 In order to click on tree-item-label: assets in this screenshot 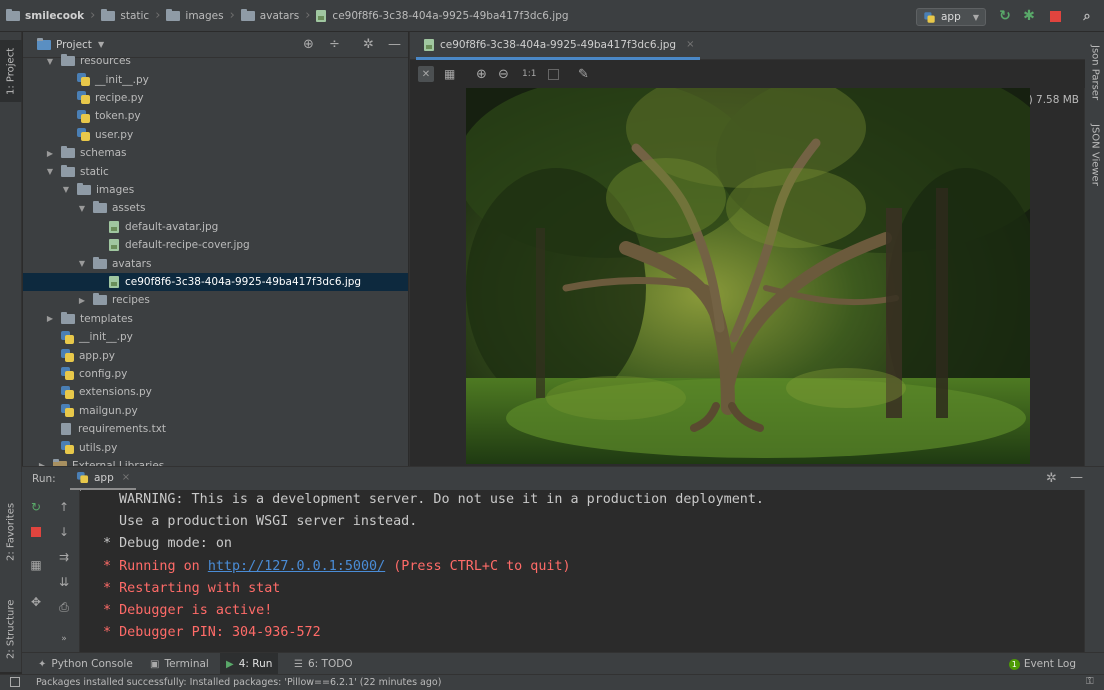, I will do `click(129, 208)`.